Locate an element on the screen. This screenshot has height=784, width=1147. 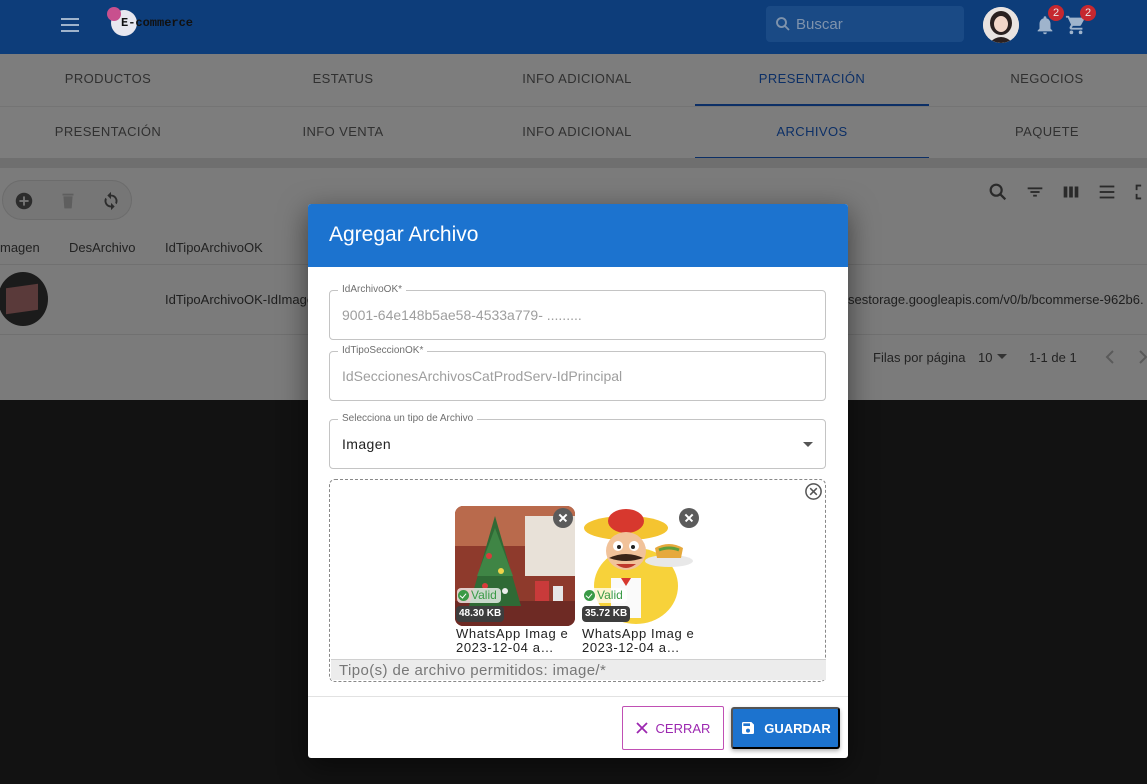
id-archivo-label: IdArchivoOK* is located at coordinates (372, 289).